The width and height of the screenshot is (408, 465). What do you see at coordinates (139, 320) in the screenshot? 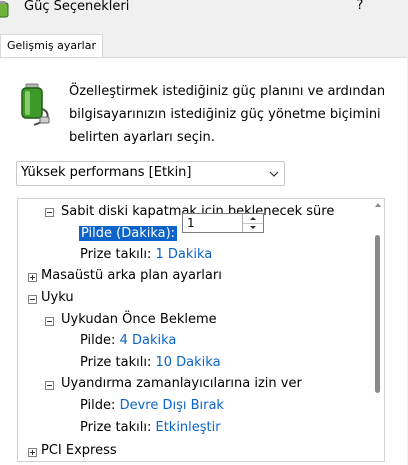
I see `tree-item-sleep-after: Uykudan Önce Bekleme` at bounding box center [139, 320].